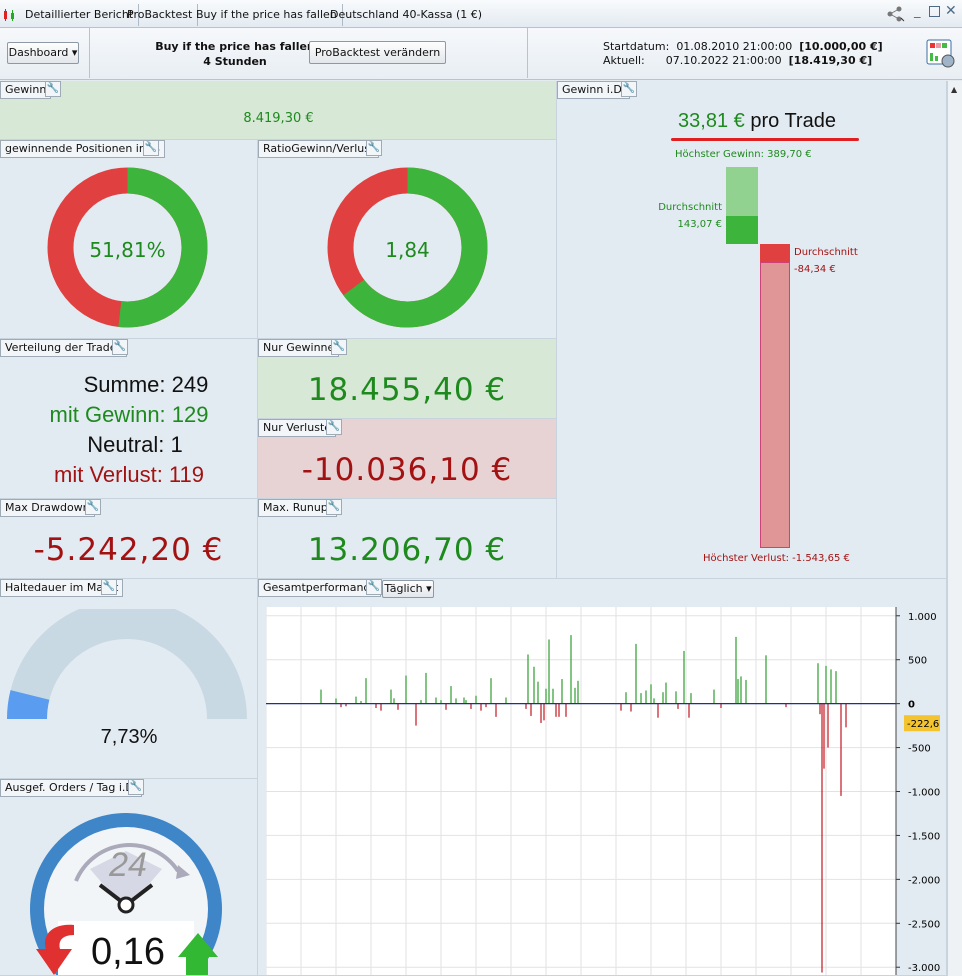 The image size is (962, 976). What do you see at coordinates (699, 224) in the screenshot?
I see `avg-gain-value: 143,07 €` at bounding box center [699, 224].